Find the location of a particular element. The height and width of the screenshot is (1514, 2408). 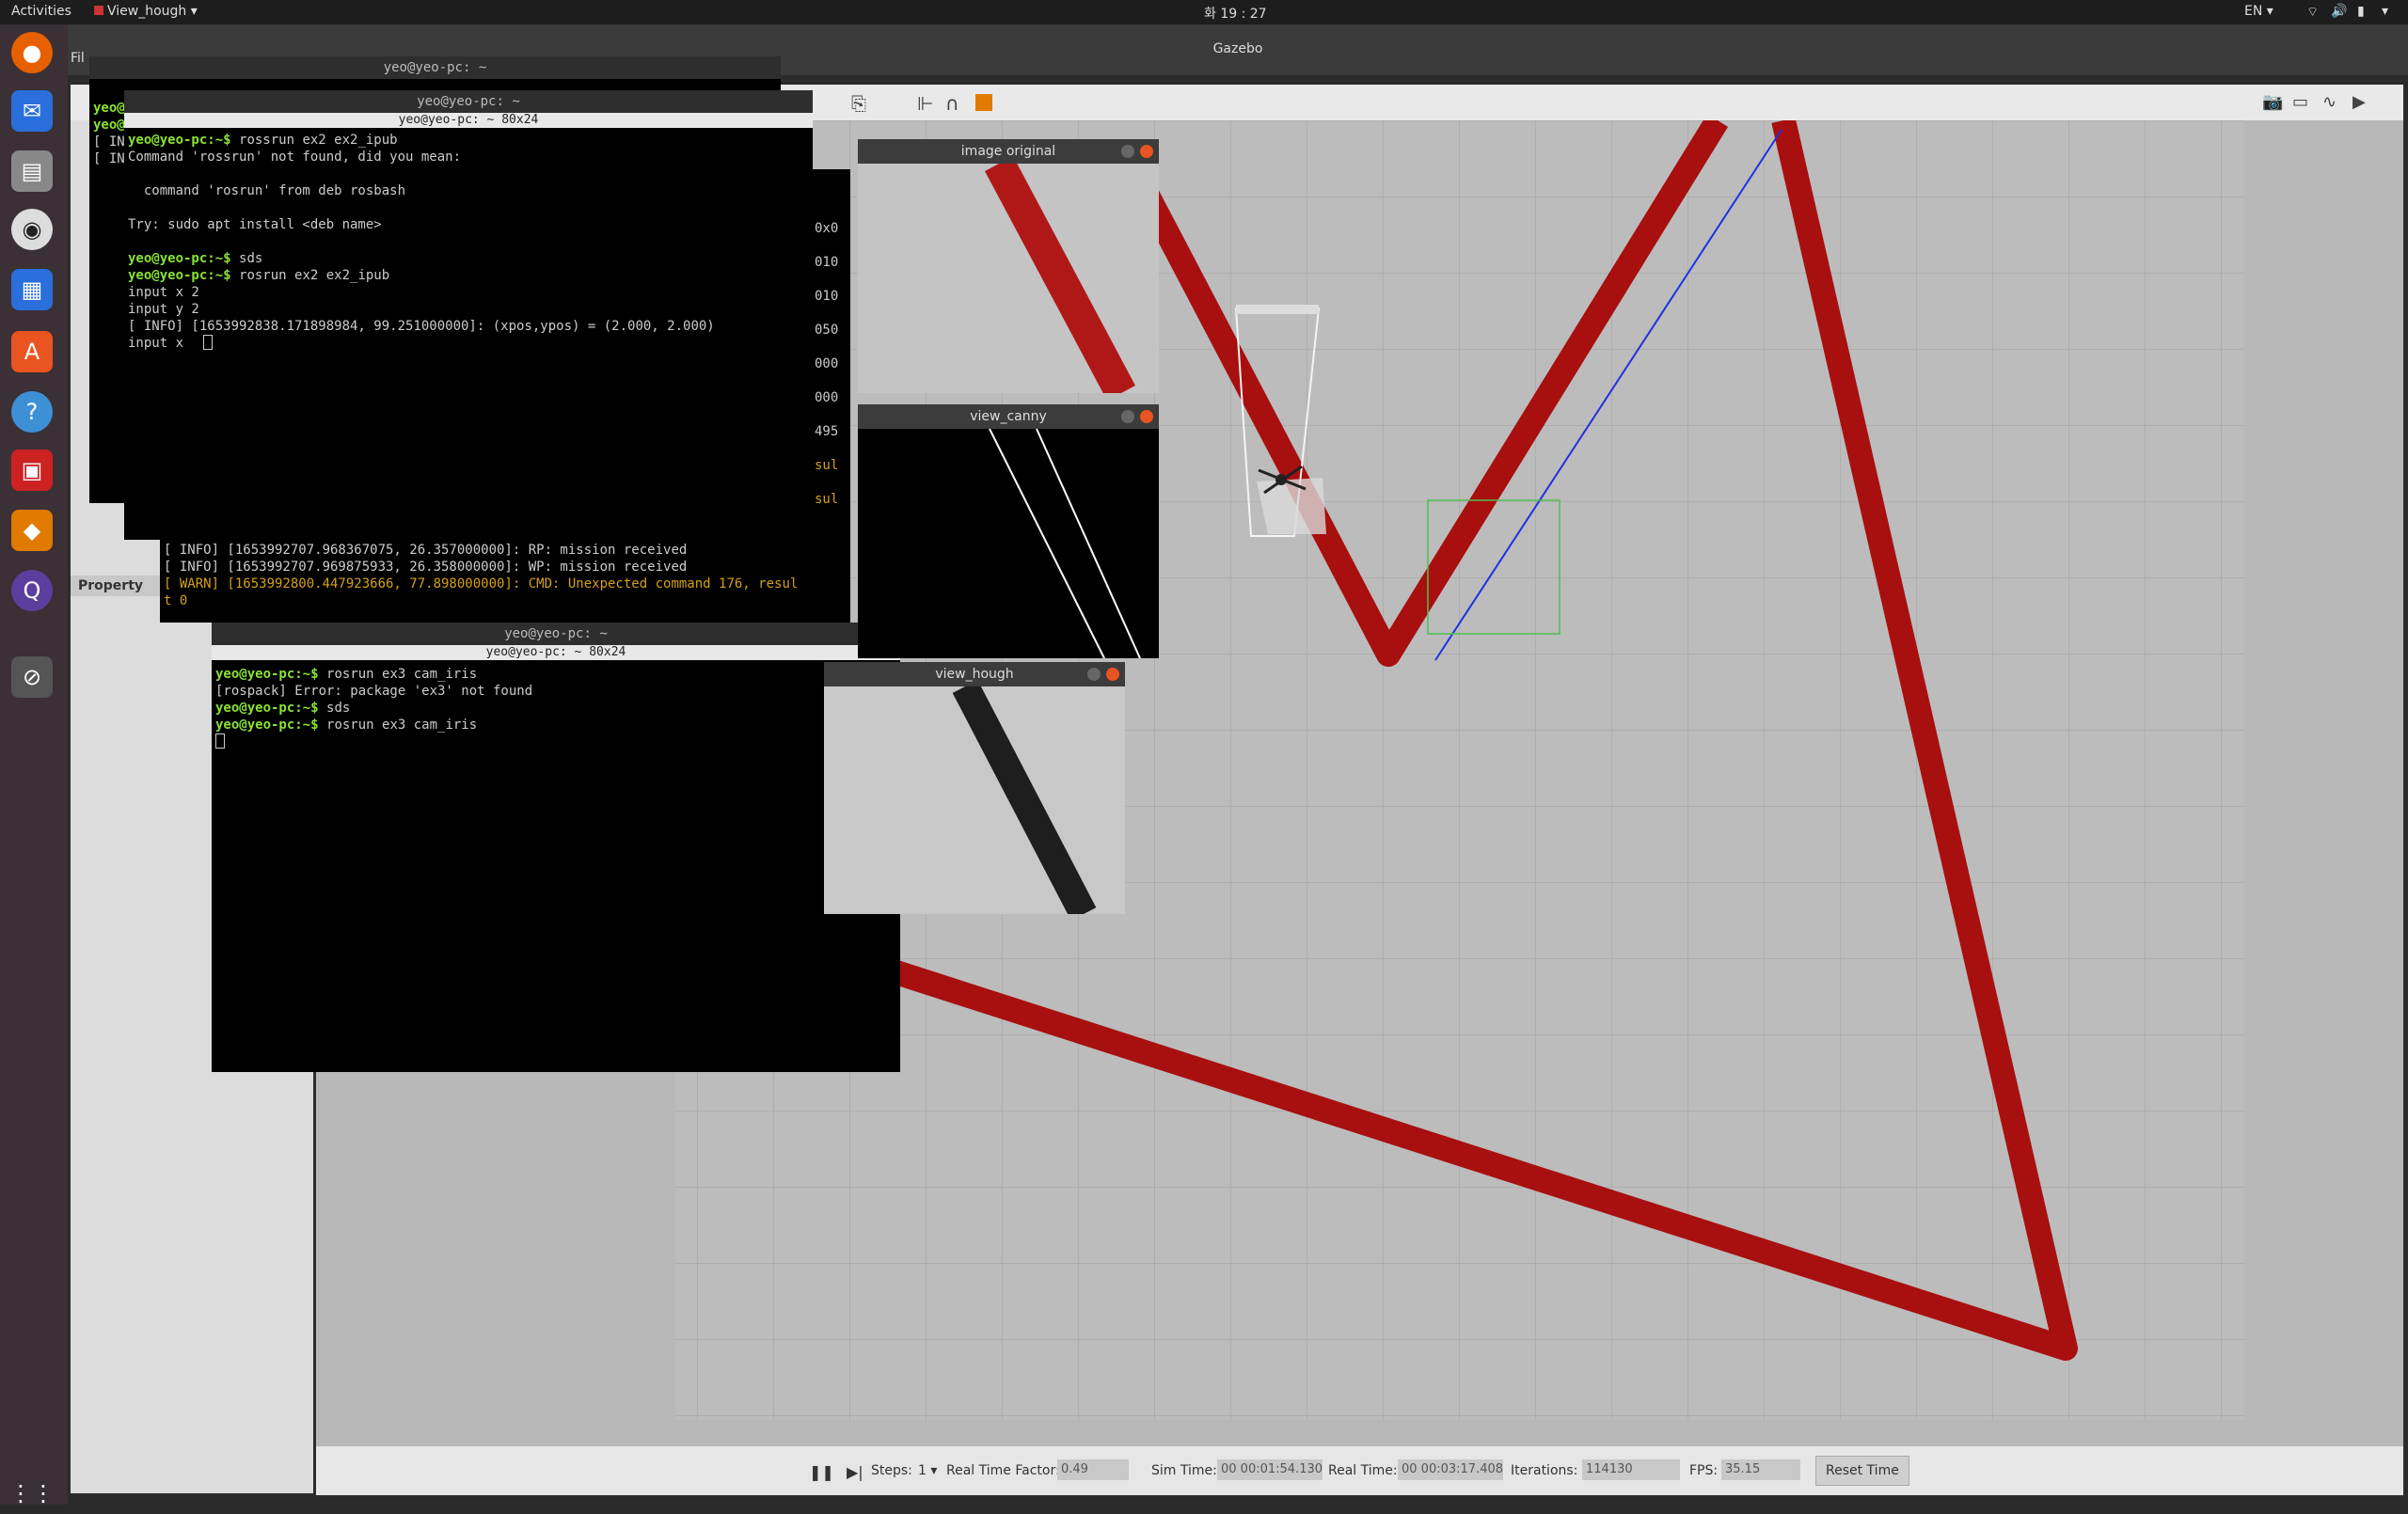

window-title: Gazebo is located at coordinates (1238, 48).